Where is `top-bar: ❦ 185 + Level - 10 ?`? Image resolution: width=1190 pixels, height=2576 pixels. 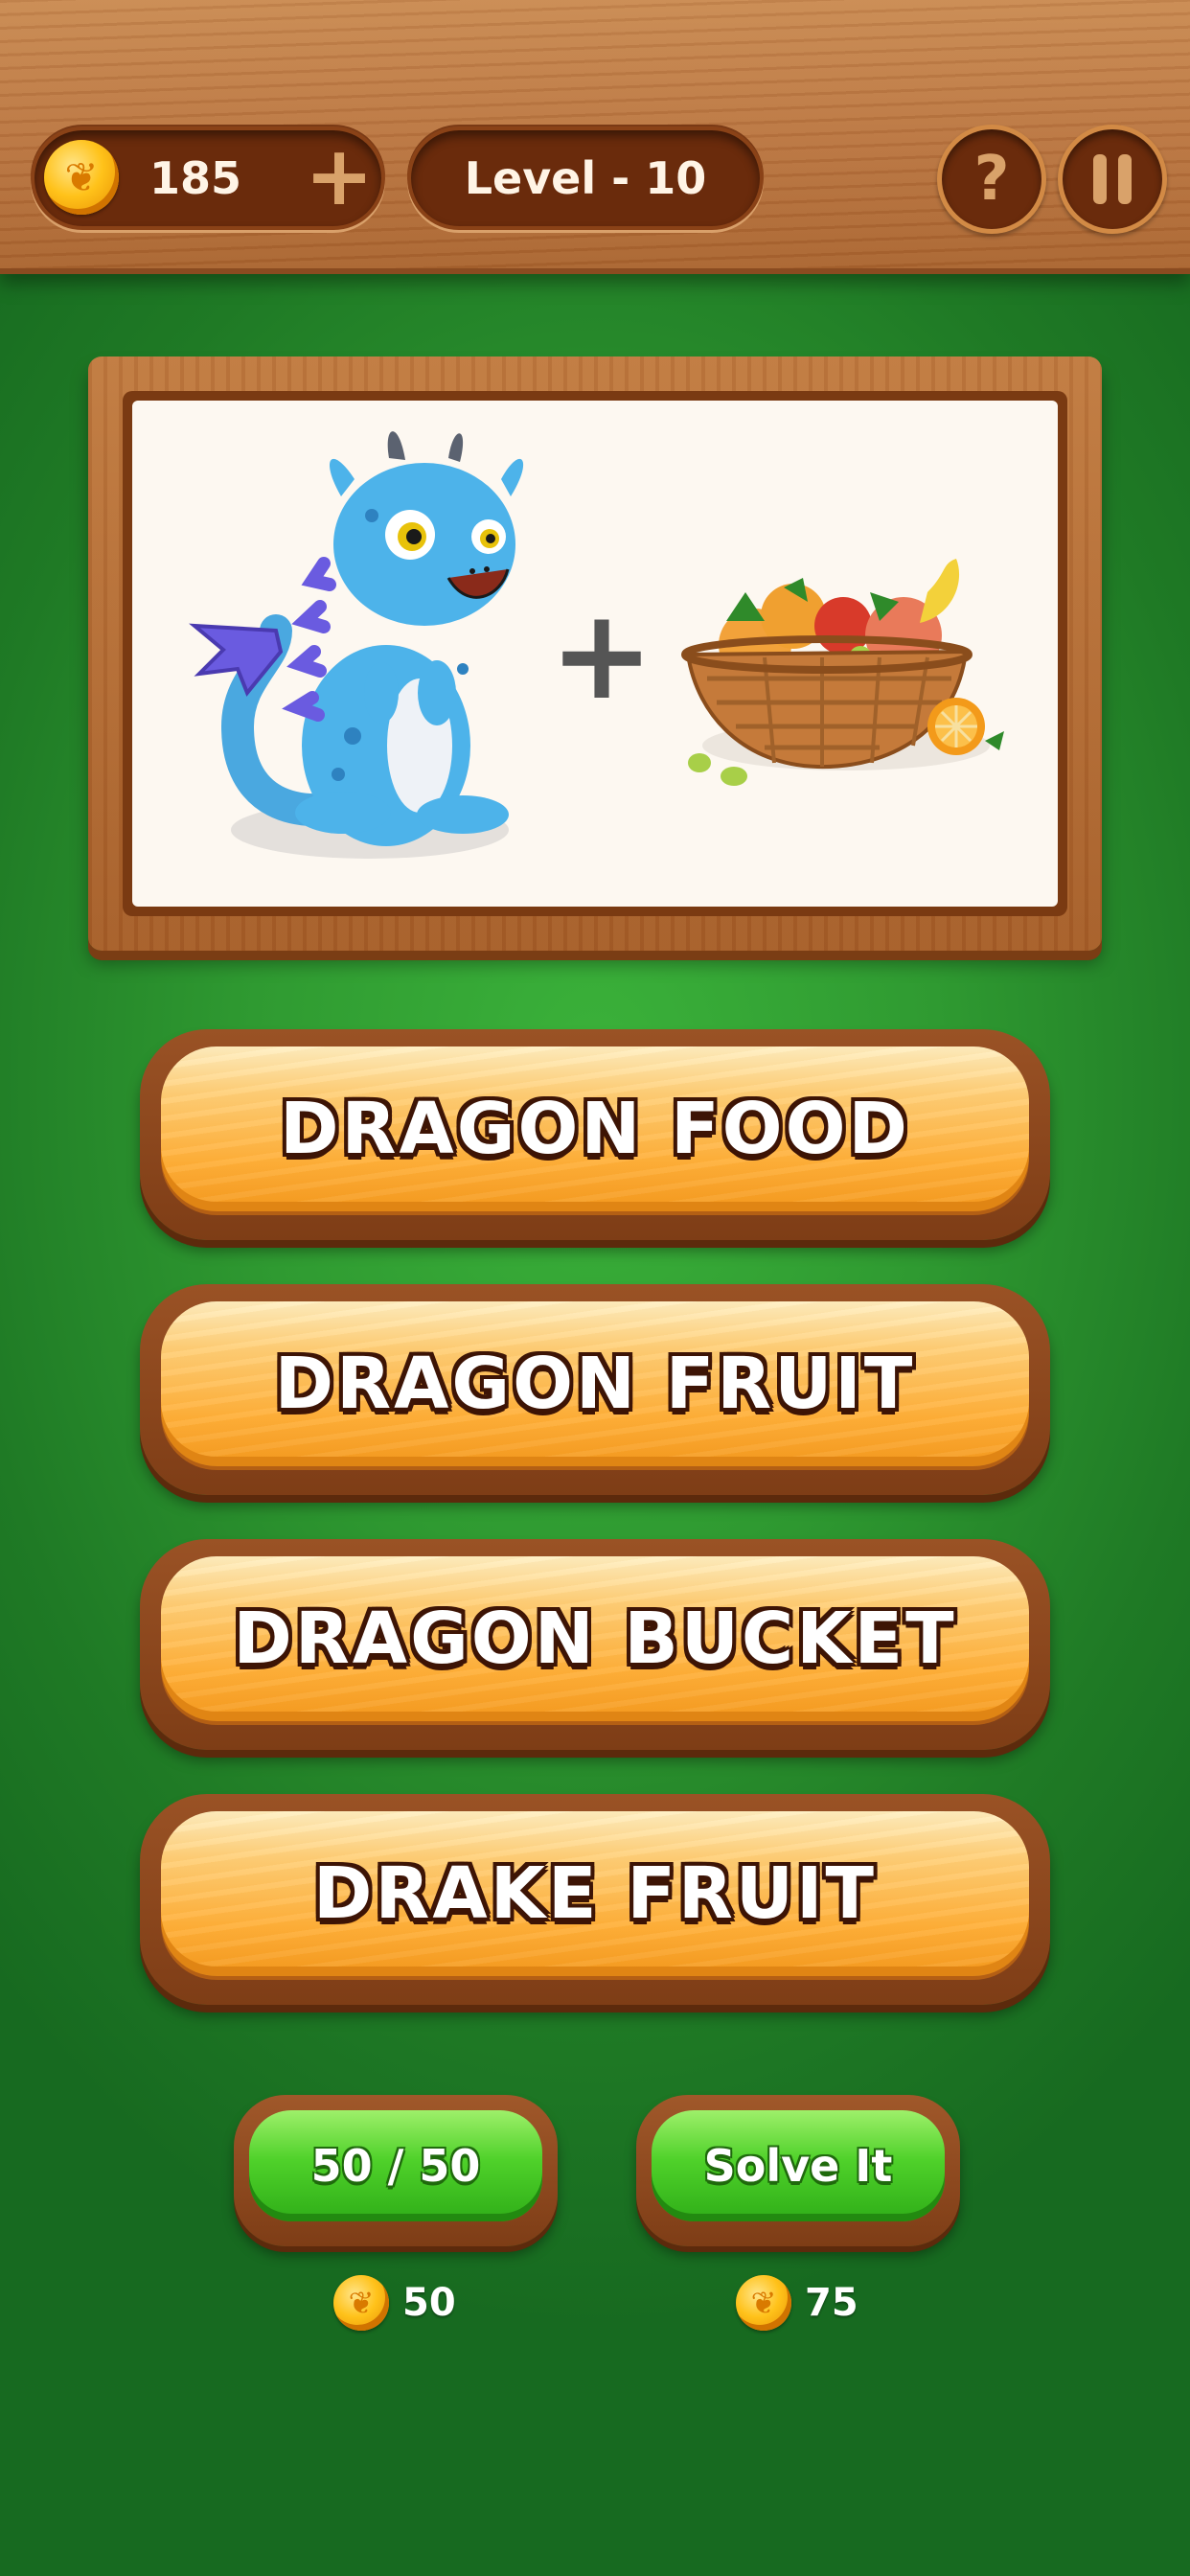 top-bar: ❦ 185 + Level - 10 ? is located at coordinates (595, 137).